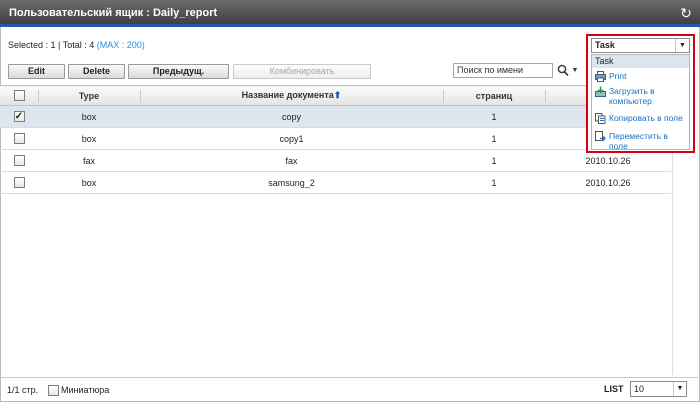 Image resolution: width=700 pixels, height=402 pixels. I want to click on edit-button: Edit, so click(36, 71).